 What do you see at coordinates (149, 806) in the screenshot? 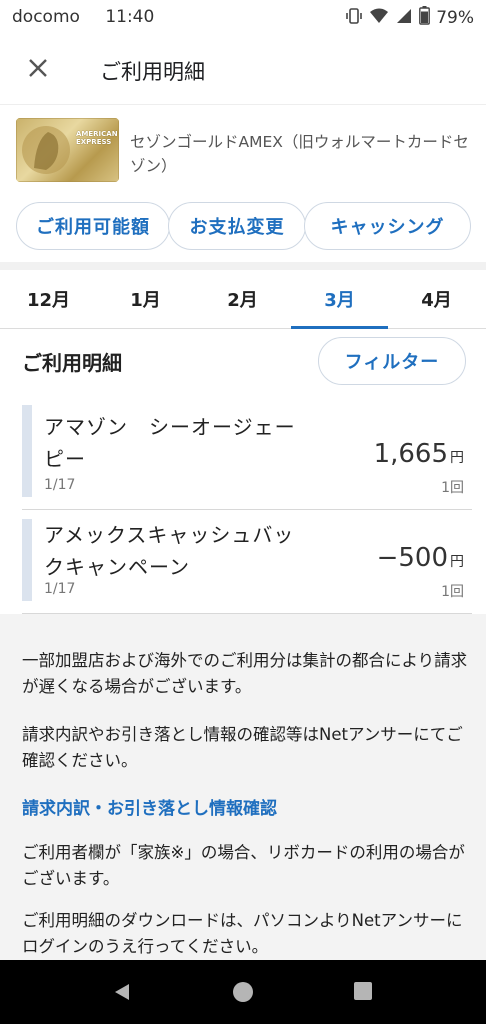
I see `billing-detail-link: 請求内訳・お引き落とし情報確認` at bounding box center [149, 806].